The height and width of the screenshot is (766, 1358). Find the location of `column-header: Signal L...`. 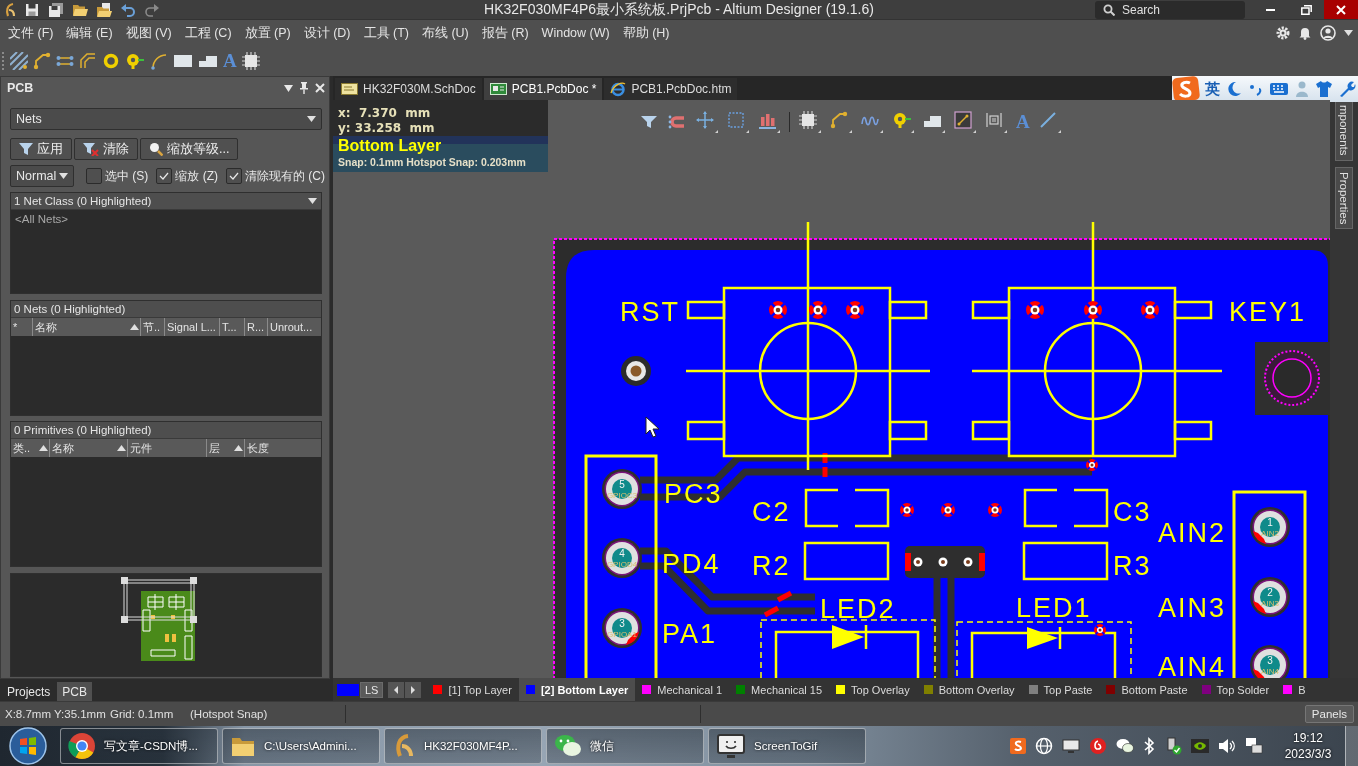

column-header: Signal L... is located at coordinates (191, 327).